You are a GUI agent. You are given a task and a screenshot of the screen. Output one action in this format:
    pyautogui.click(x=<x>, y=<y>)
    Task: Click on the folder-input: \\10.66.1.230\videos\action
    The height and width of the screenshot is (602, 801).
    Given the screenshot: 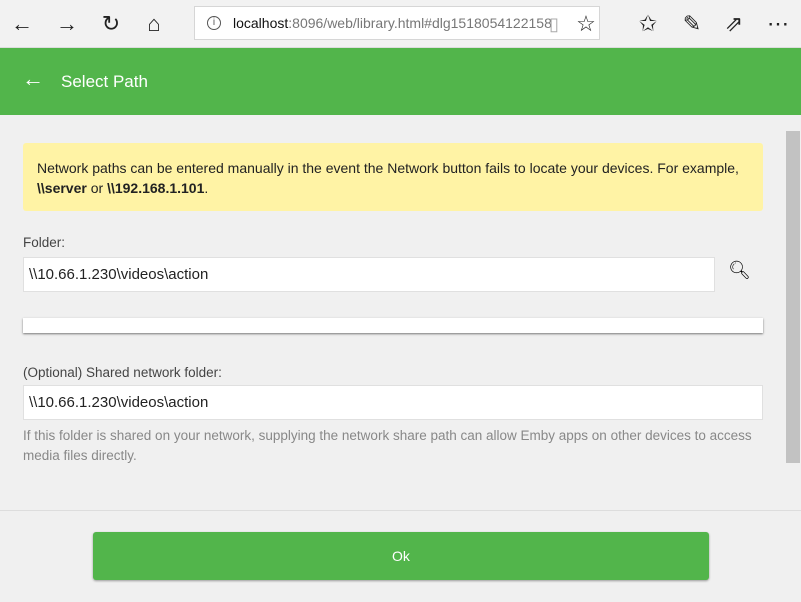 What is the action you would take?
    pyautogui.click(x=369, y=274)
    